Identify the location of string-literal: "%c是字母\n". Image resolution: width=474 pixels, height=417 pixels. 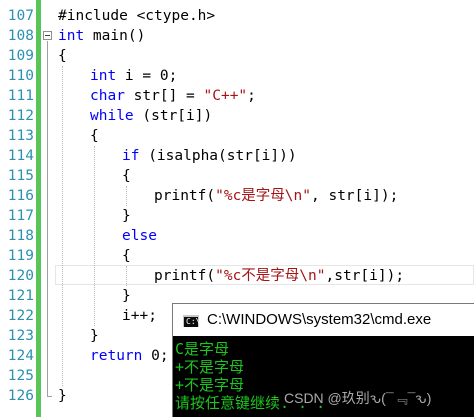
(263, 196).